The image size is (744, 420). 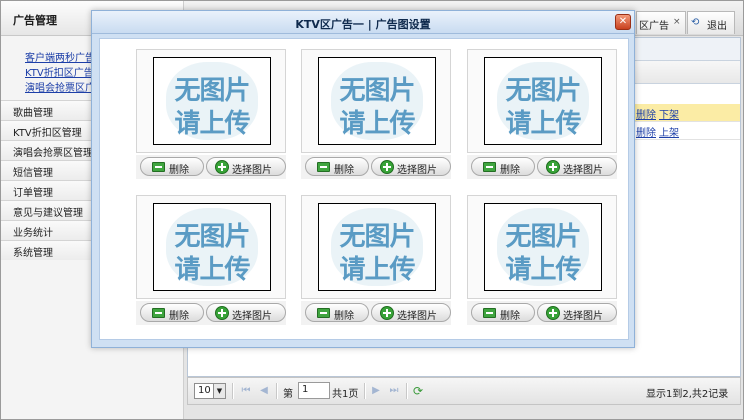 I want to click on sidebar-item-label: KTV折扣区管理, so click(x=47, y=133).